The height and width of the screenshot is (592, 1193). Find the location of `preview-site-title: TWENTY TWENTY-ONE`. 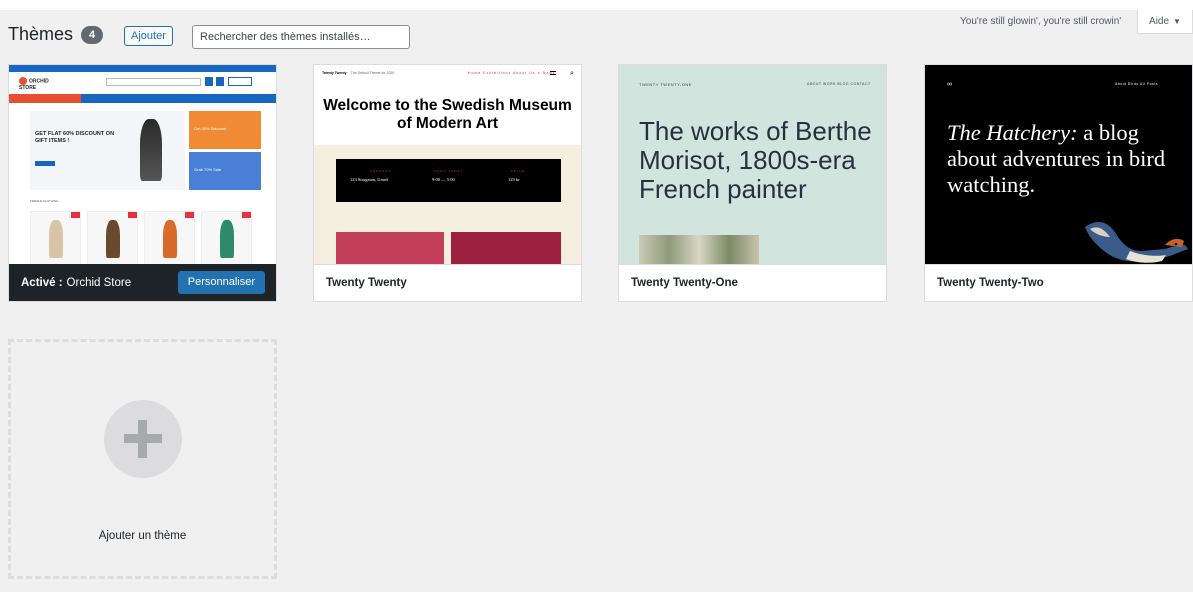

preview-site-title: TWENTY TWENTY-ONE is located at coordinates (665, 84).